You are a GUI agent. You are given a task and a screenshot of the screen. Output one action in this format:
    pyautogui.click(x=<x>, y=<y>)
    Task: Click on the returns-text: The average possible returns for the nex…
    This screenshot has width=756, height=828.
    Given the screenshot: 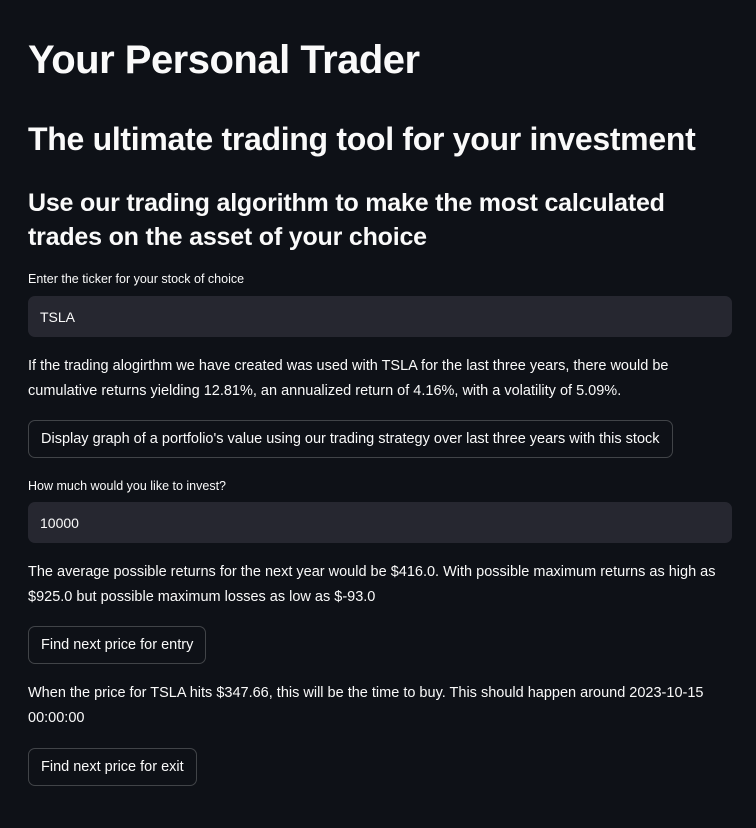 What is the action you would take?
    pyautogui.click(x=372, y=584)
    